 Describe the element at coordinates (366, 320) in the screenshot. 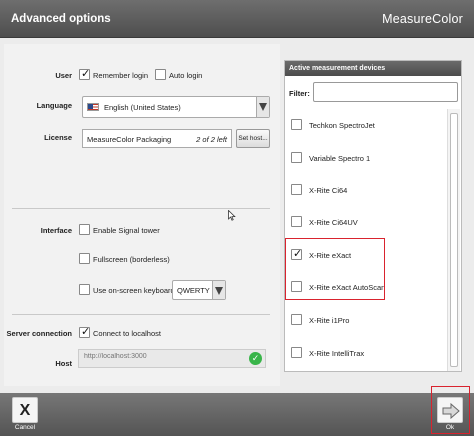

I see `device-item: X-Rite i1Pro` at that location.